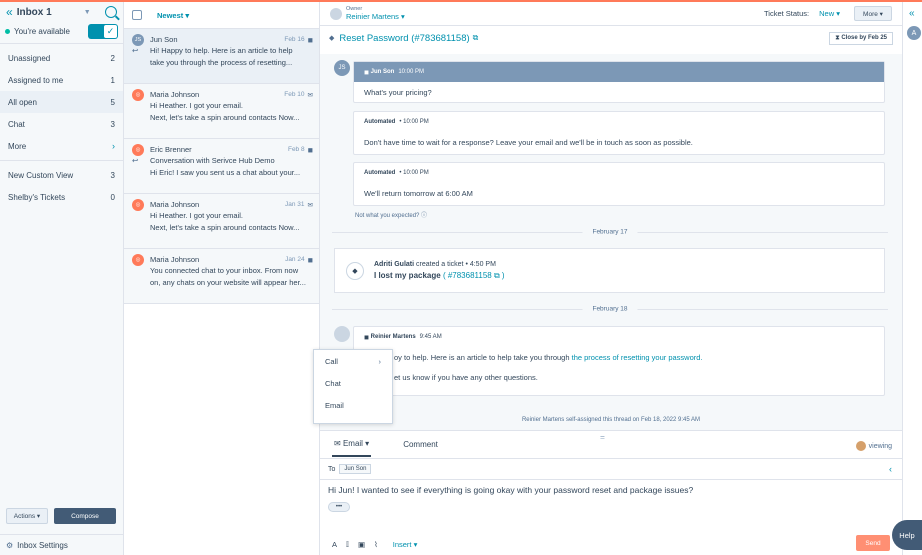 This screenshot has width=922, height=555. What do you see at coordinates (61, 58) in the screenshot?
I see `sidebar-item-unassigned: Unassigned 2` at bounding box center [61, 58].